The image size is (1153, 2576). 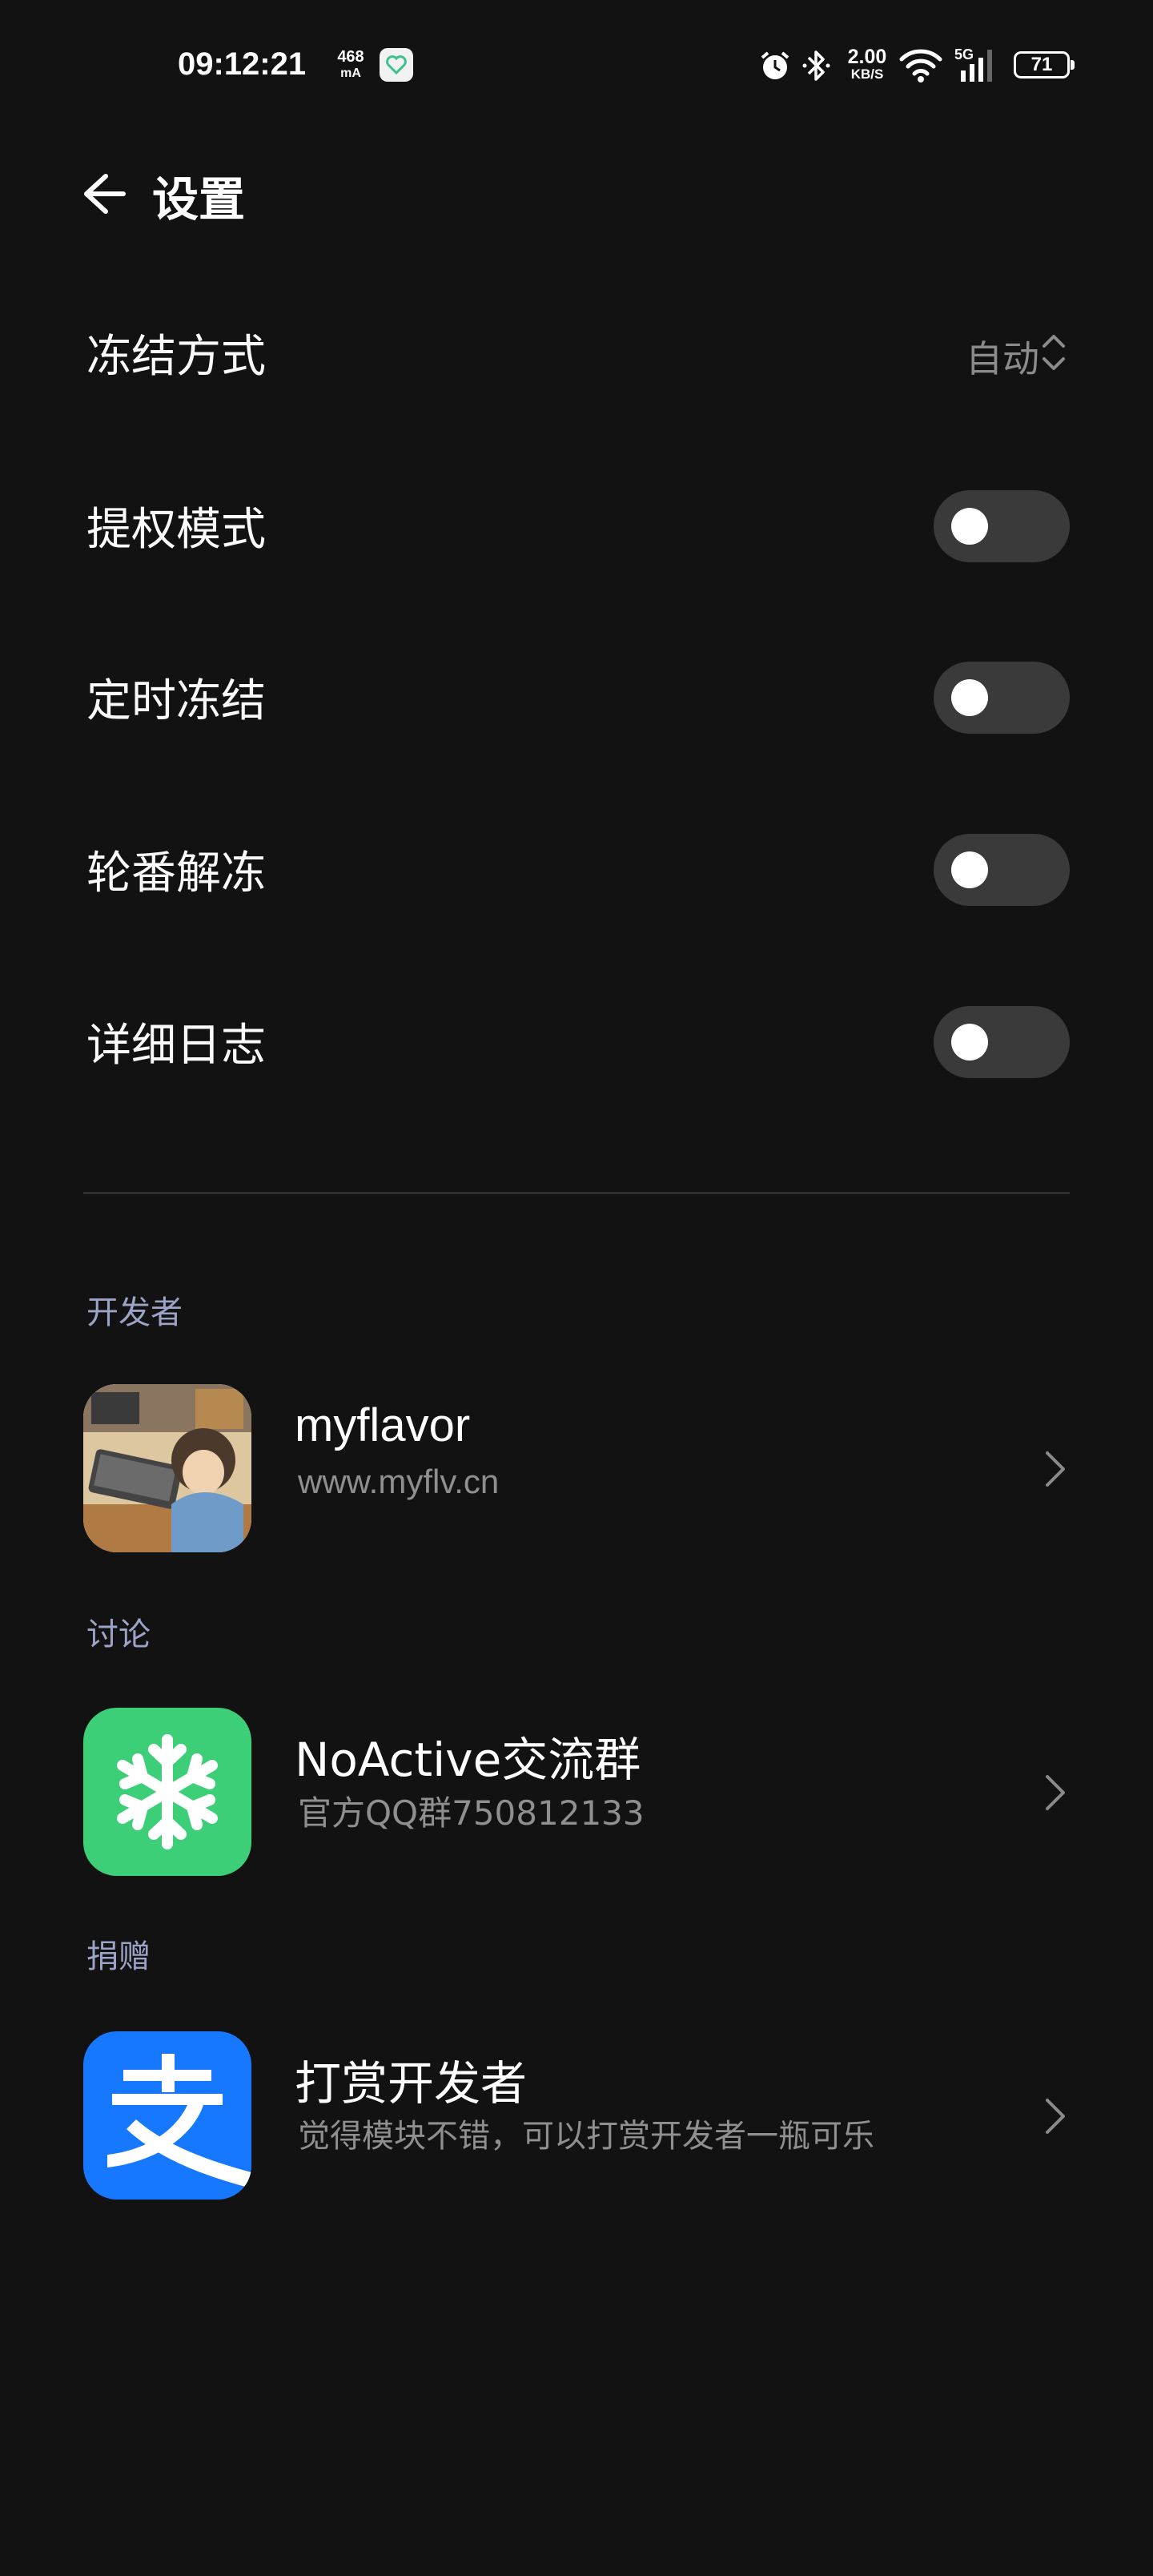 I want to click on verbose-log-toggle, so click(x=1002, y=1042).